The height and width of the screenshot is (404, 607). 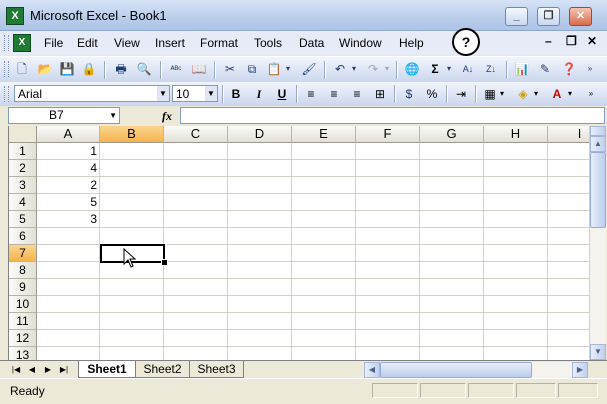 What do you see at coordinates (598, 144) in the screenshot?
I see `scroll-up-icon: ▲` at bounding box center [598, 144].